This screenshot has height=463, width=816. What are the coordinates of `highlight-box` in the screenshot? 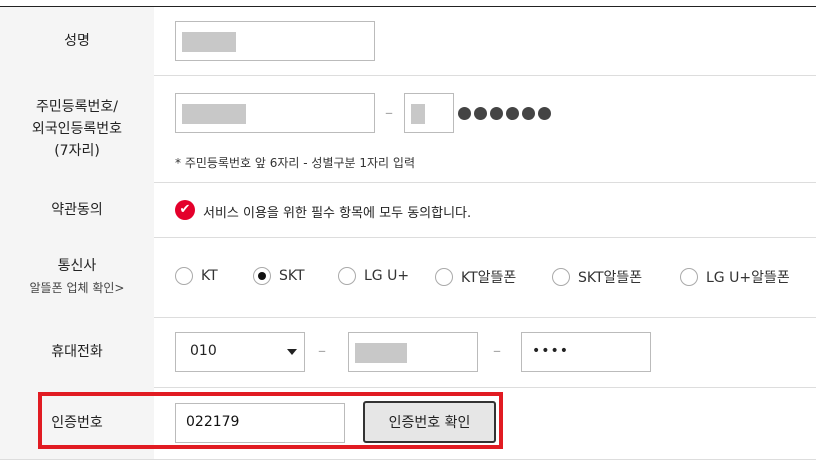 It's located at (270, 420).